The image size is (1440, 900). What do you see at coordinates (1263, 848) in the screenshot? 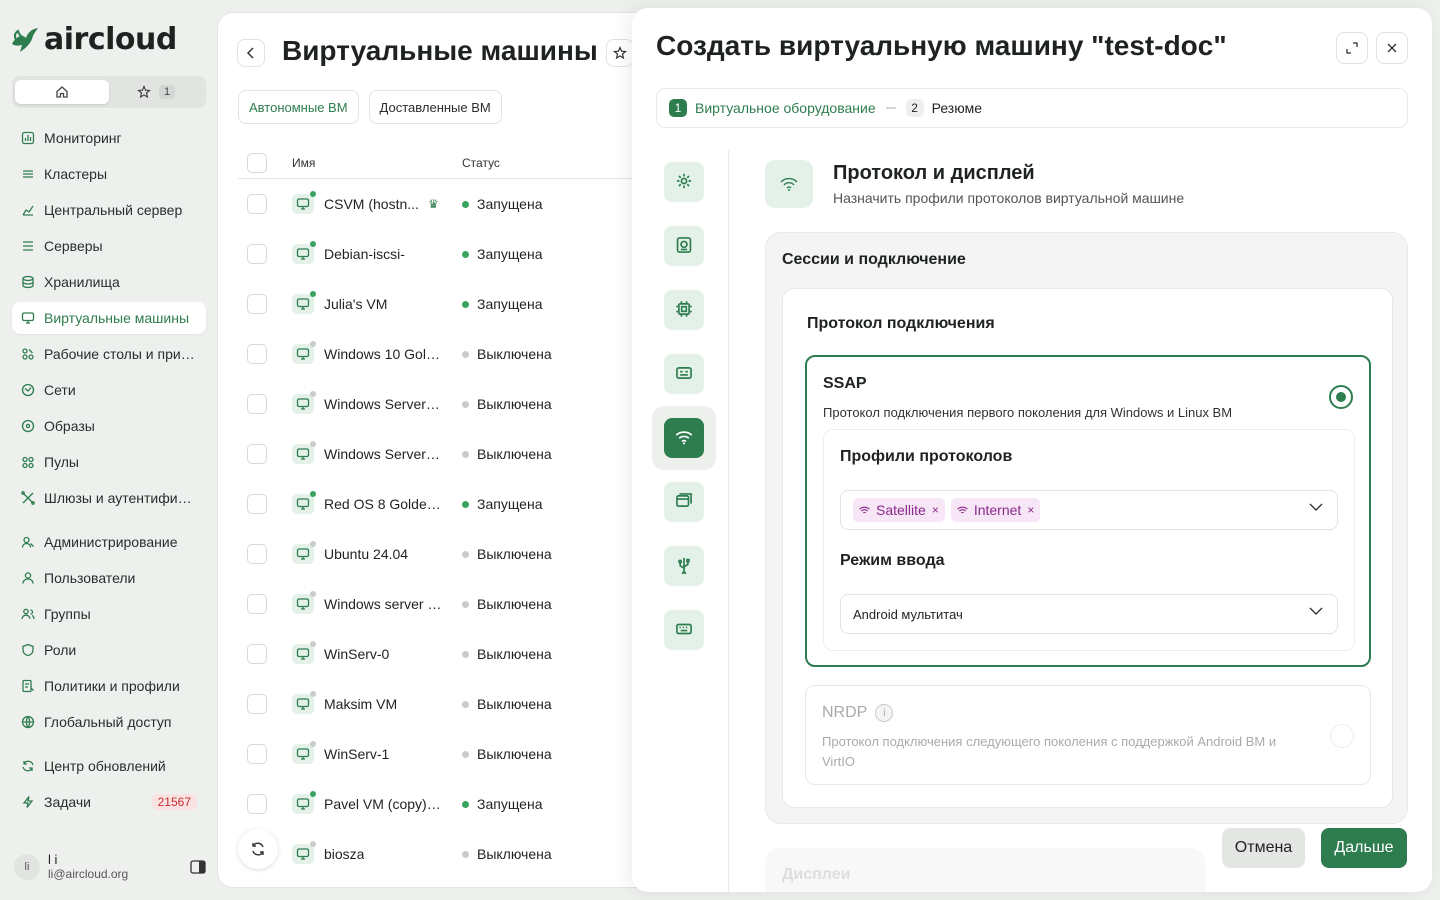
I see `cancel-button: Отмена` at bounding box center [1263, 848].